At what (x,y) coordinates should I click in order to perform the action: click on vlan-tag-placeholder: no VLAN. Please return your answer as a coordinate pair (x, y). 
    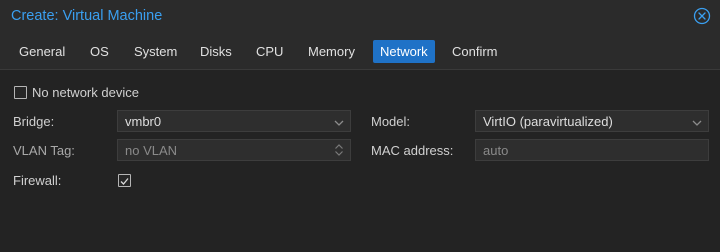
    Looking at the image, I should click on (151, 150).